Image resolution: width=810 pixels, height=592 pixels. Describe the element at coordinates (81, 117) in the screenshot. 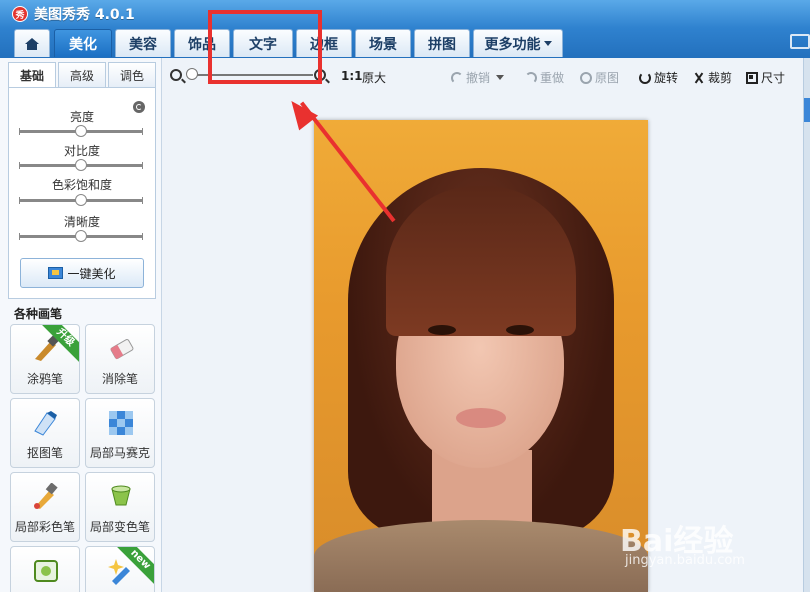

I see `brightness-label: 亮度` at that location.